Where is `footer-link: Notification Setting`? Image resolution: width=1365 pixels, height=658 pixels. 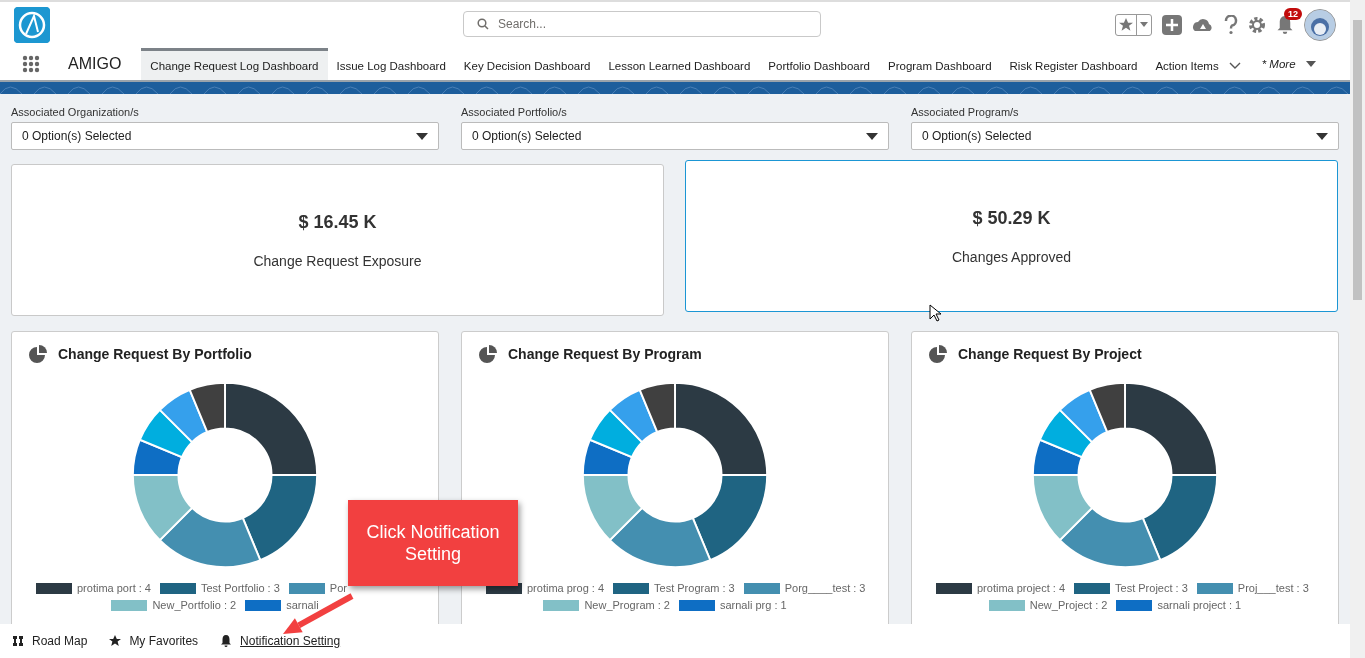 footer-link: Notification Setting is located at coordinates (280, 641).